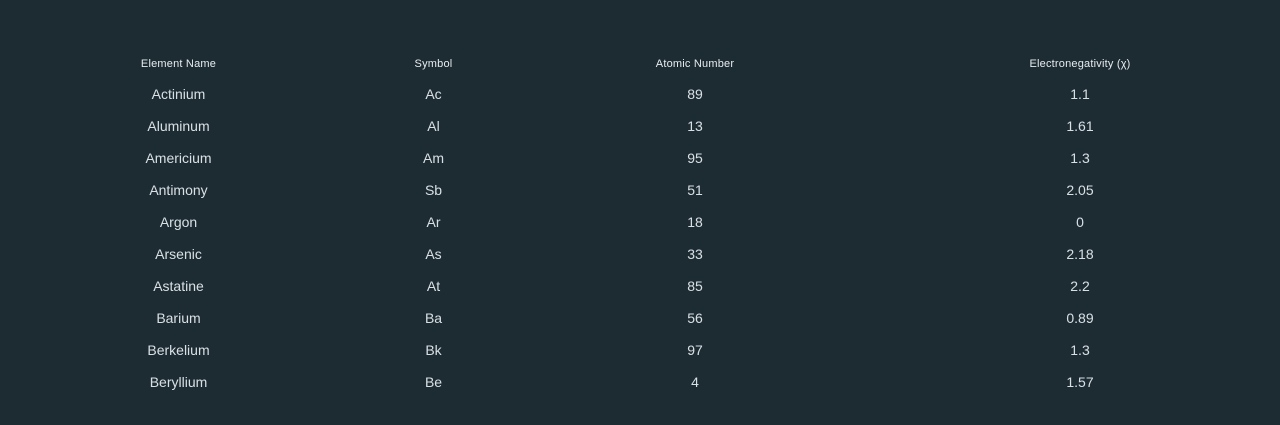 This screenshot has width=1280, height=425. I want to click on table-row: Beryllium Be 4 1.57, so click(640, 382).